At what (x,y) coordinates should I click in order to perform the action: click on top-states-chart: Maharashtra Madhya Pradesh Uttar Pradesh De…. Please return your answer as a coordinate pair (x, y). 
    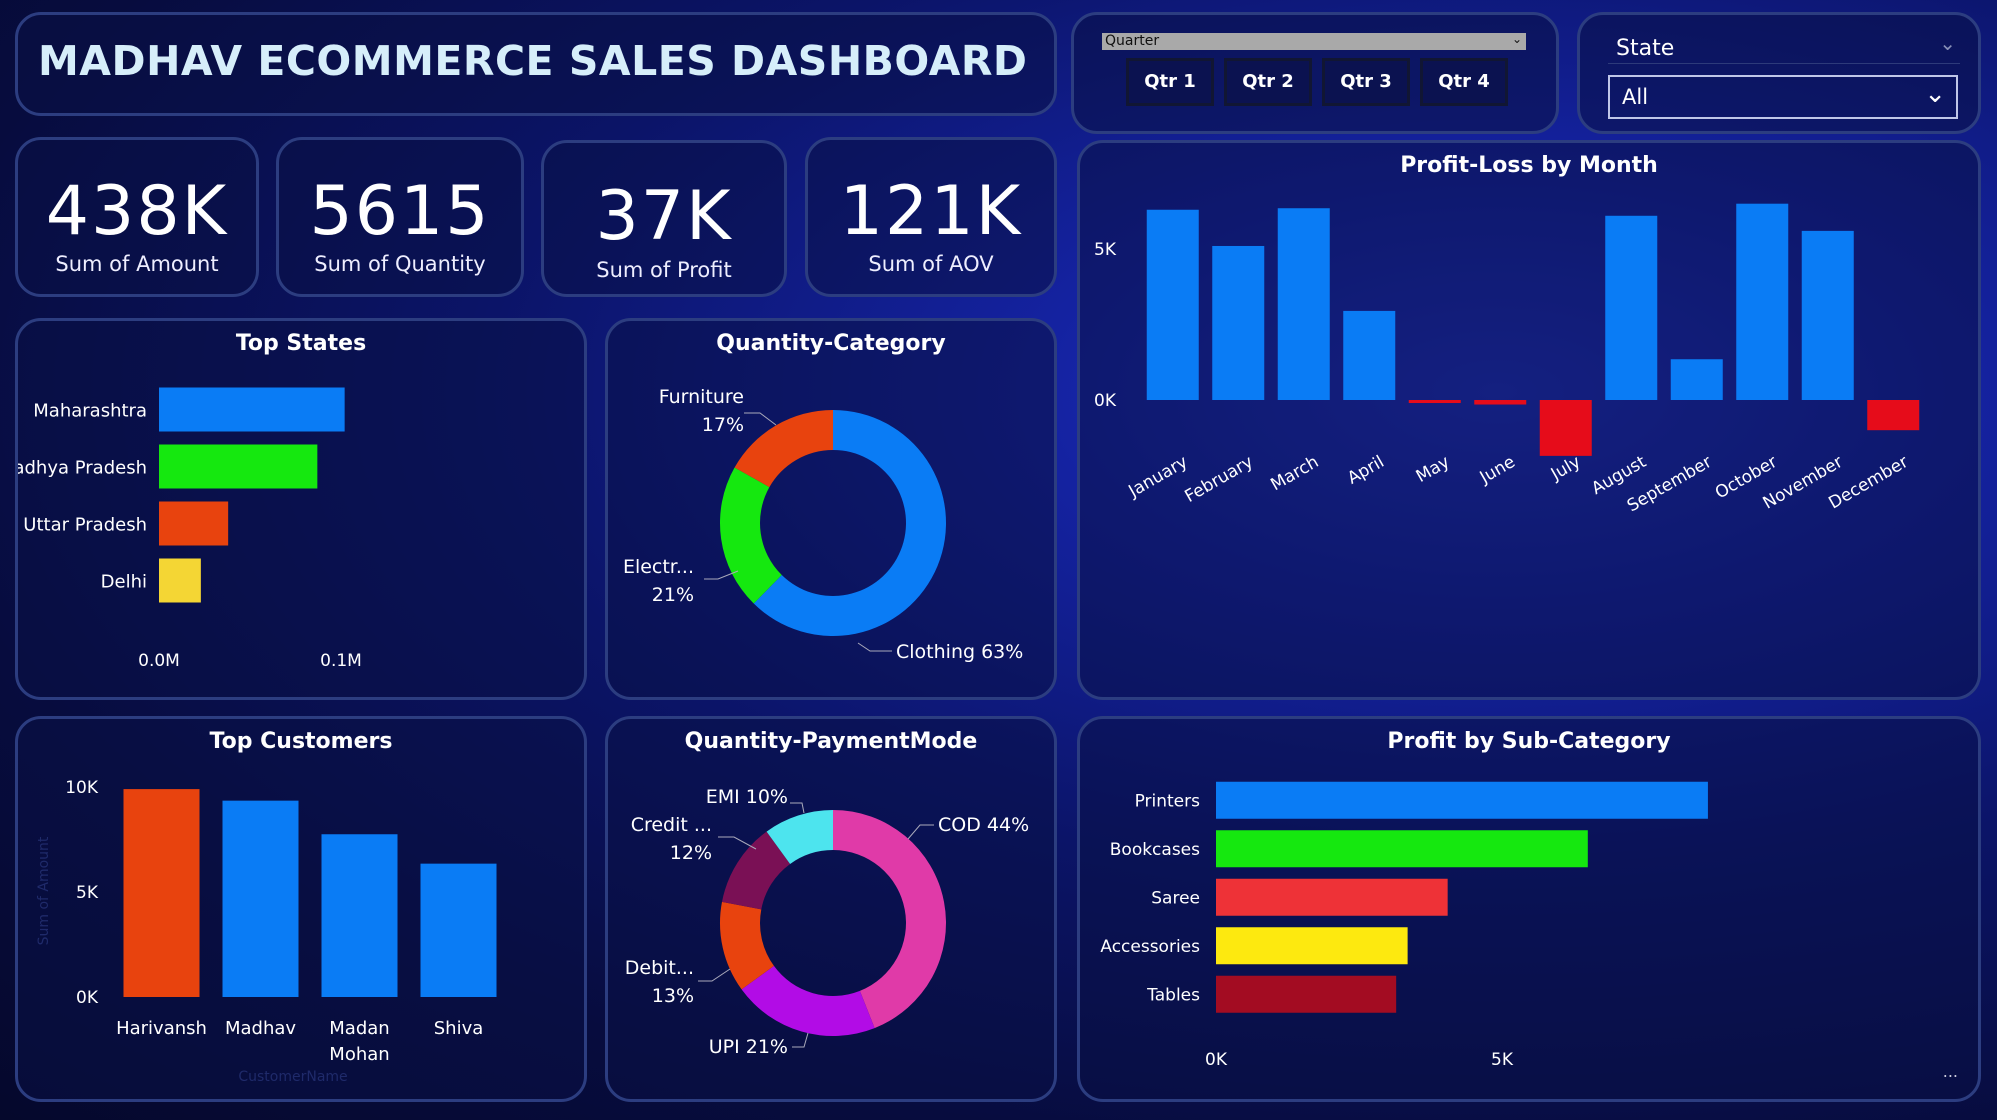
    Looking at the image, I should click on (190, 529).